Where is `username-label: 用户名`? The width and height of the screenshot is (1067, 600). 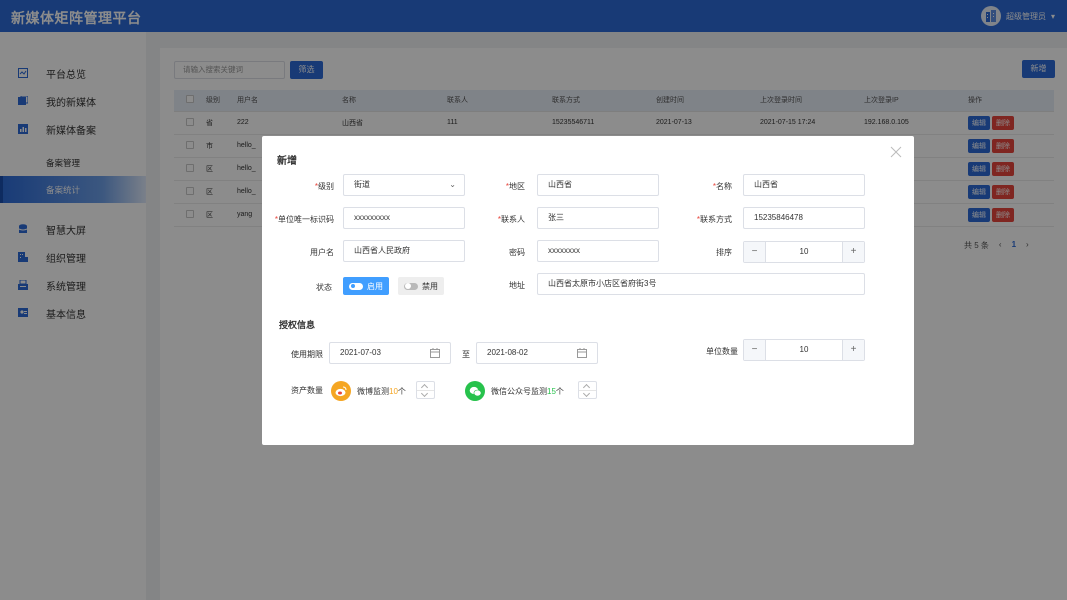 username-label: 用户名 is located at coordinates (322, 252).